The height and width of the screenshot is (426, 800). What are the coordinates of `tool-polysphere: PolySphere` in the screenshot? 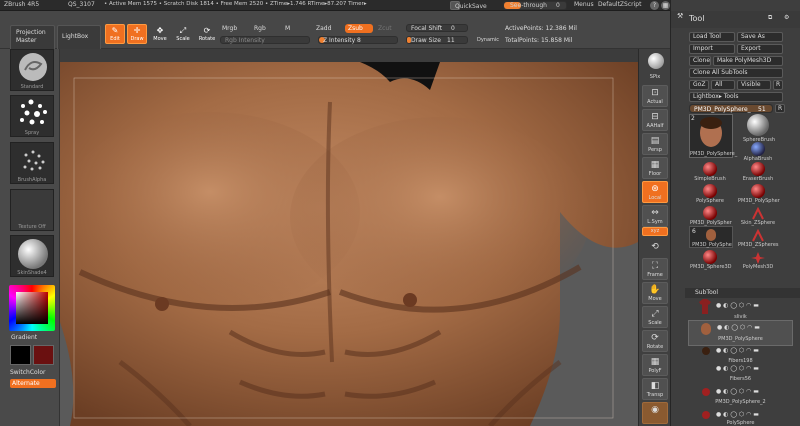 It's located at (710, 194).